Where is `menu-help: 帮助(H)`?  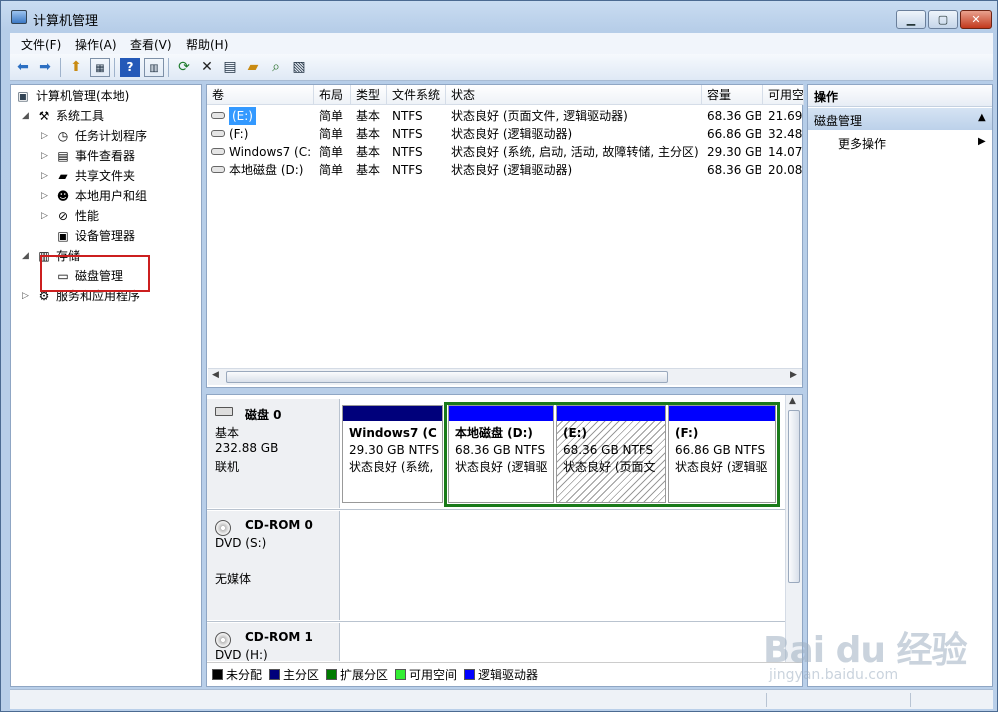 menu-help: 帮助(H) is located at coordinates (207, 44).